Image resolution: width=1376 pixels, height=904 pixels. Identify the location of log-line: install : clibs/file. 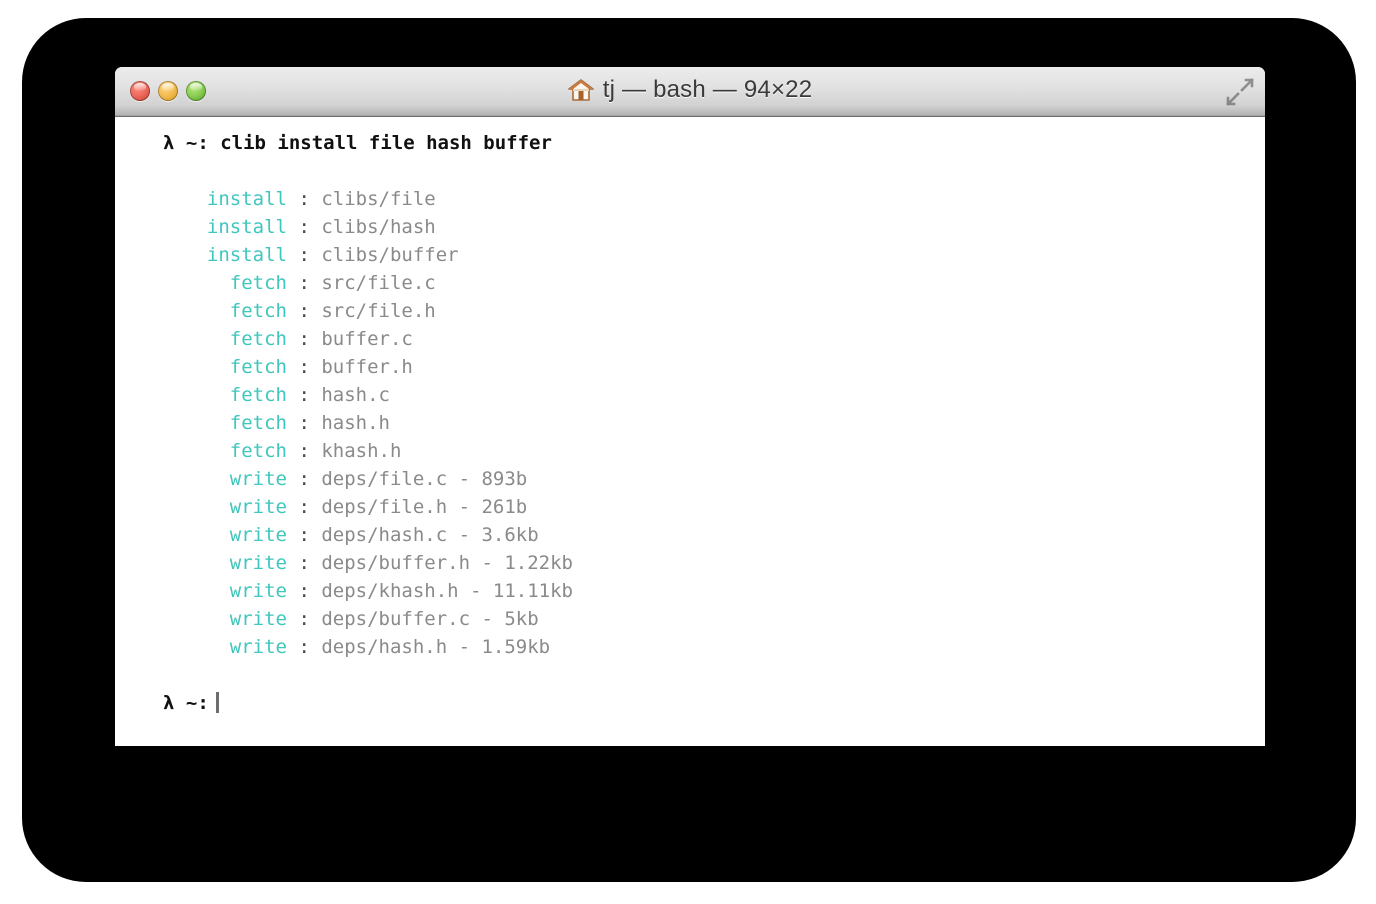
(690, 199).